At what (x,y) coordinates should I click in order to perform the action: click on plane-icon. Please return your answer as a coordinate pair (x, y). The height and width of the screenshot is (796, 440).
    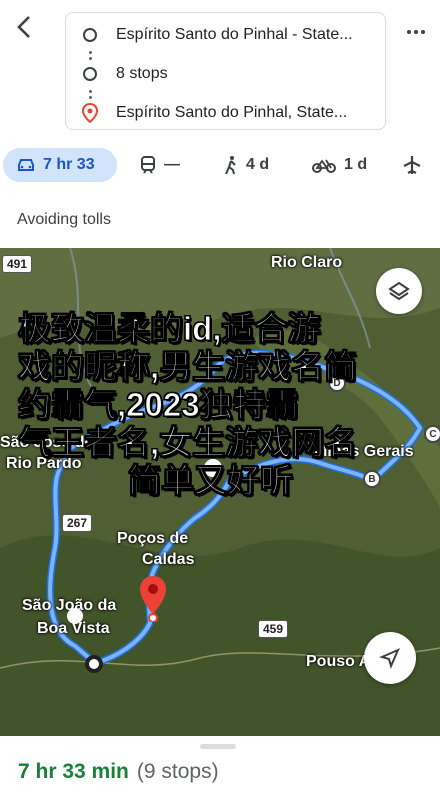
    Looking at the image, I should click on (412, 165).